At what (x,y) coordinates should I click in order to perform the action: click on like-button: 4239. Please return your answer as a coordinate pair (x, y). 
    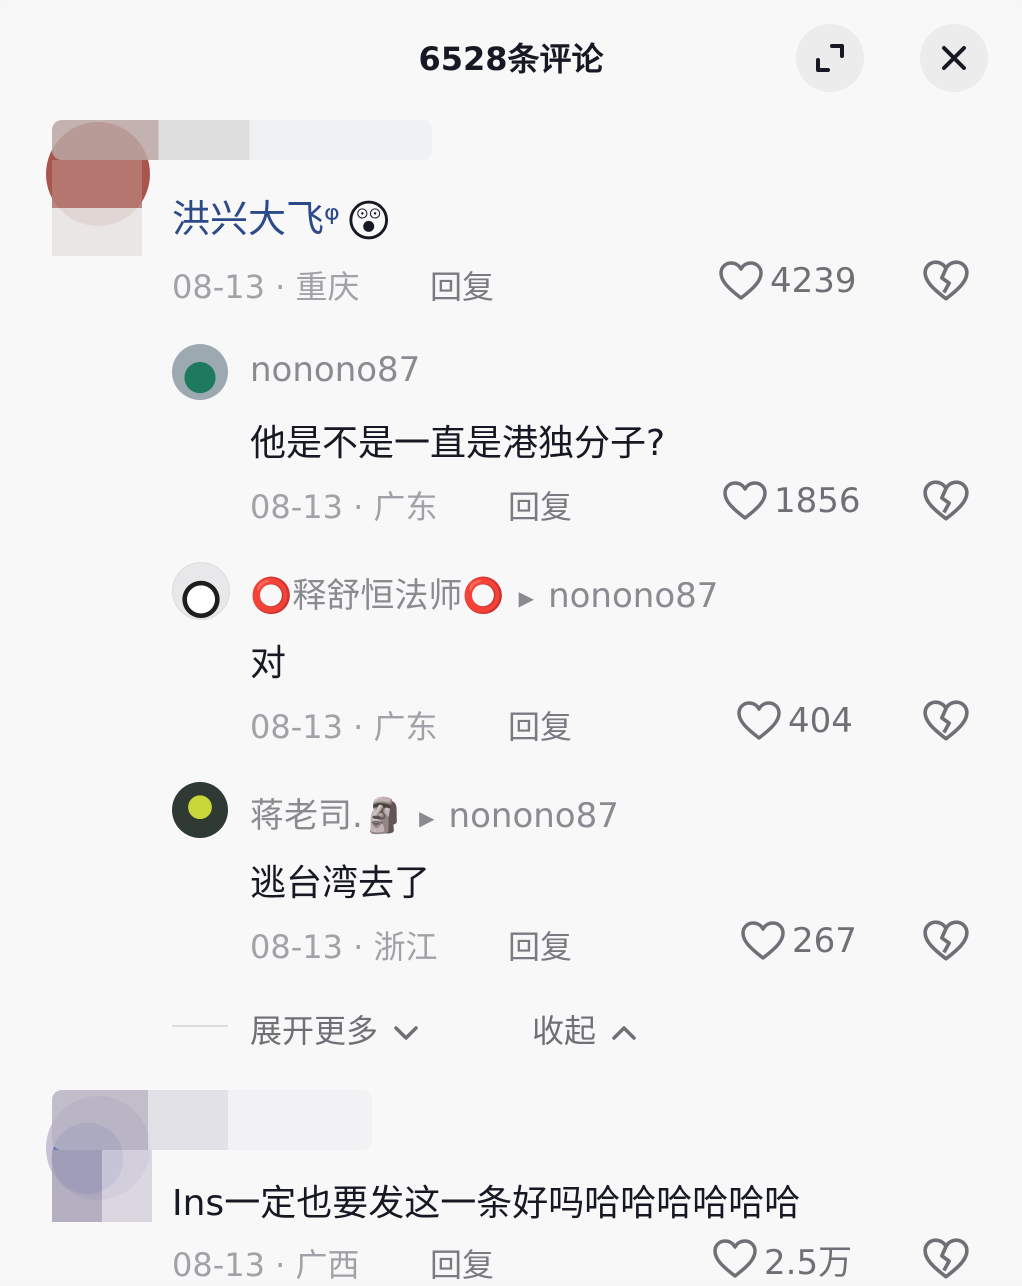
    Looking at the image, I should click on (787, 281).